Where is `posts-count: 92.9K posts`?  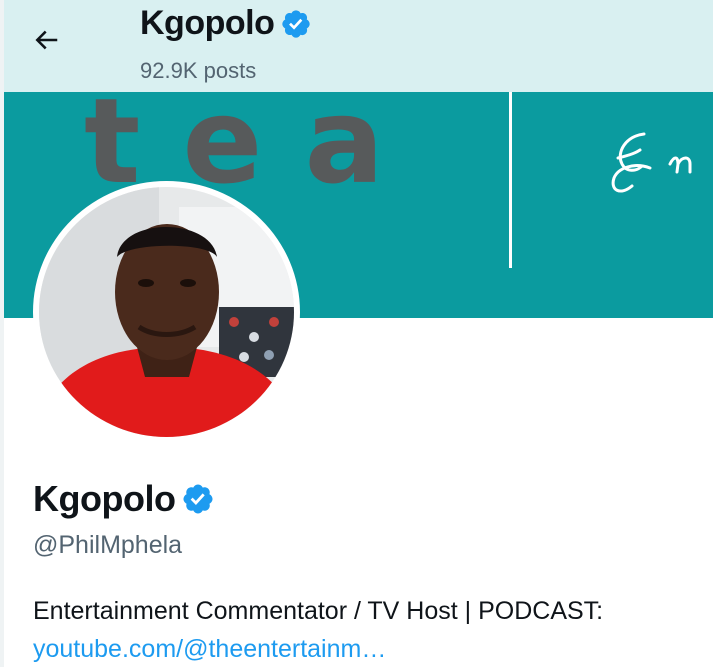
posts-count: 92.9K posts is located at coordinates (198, 70).